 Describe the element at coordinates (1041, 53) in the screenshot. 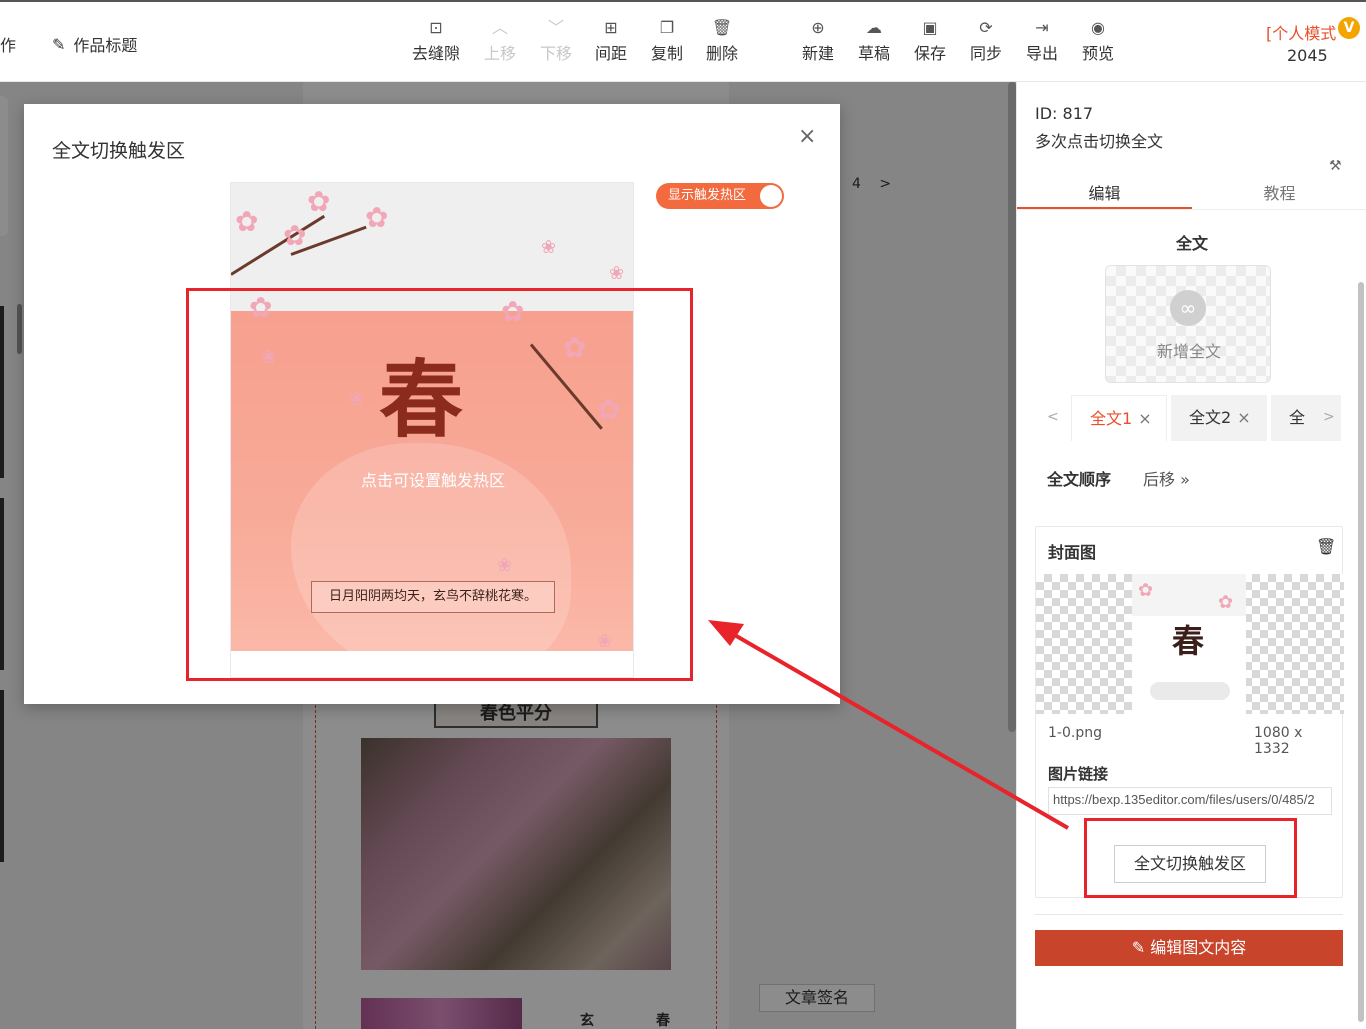

I see `export-label: 导出` at that location.